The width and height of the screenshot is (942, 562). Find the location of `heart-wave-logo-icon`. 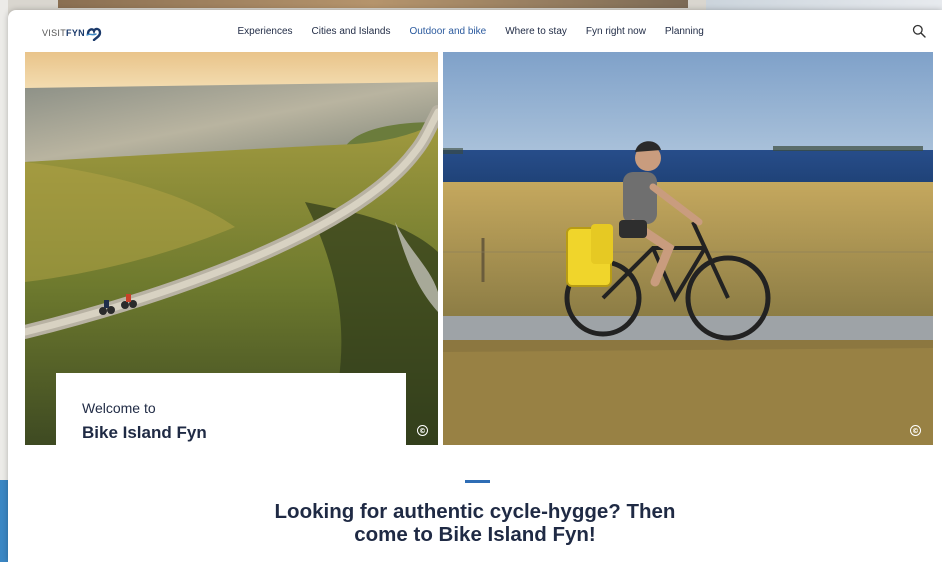

heart-wave-logo-icon is located at coordinates (94, 34).